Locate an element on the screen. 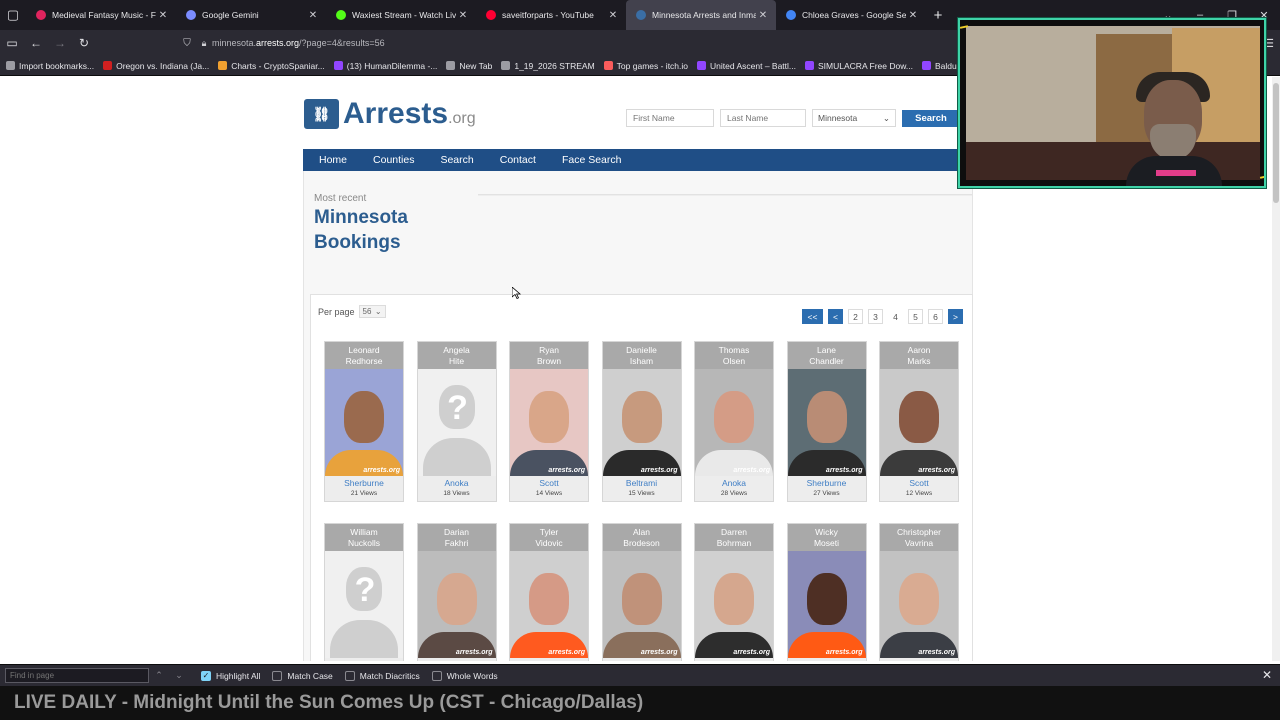 This screenshot has width=1280, height=720. bookmark-item: Top games - itch.io is located at coordinates (645, 66).